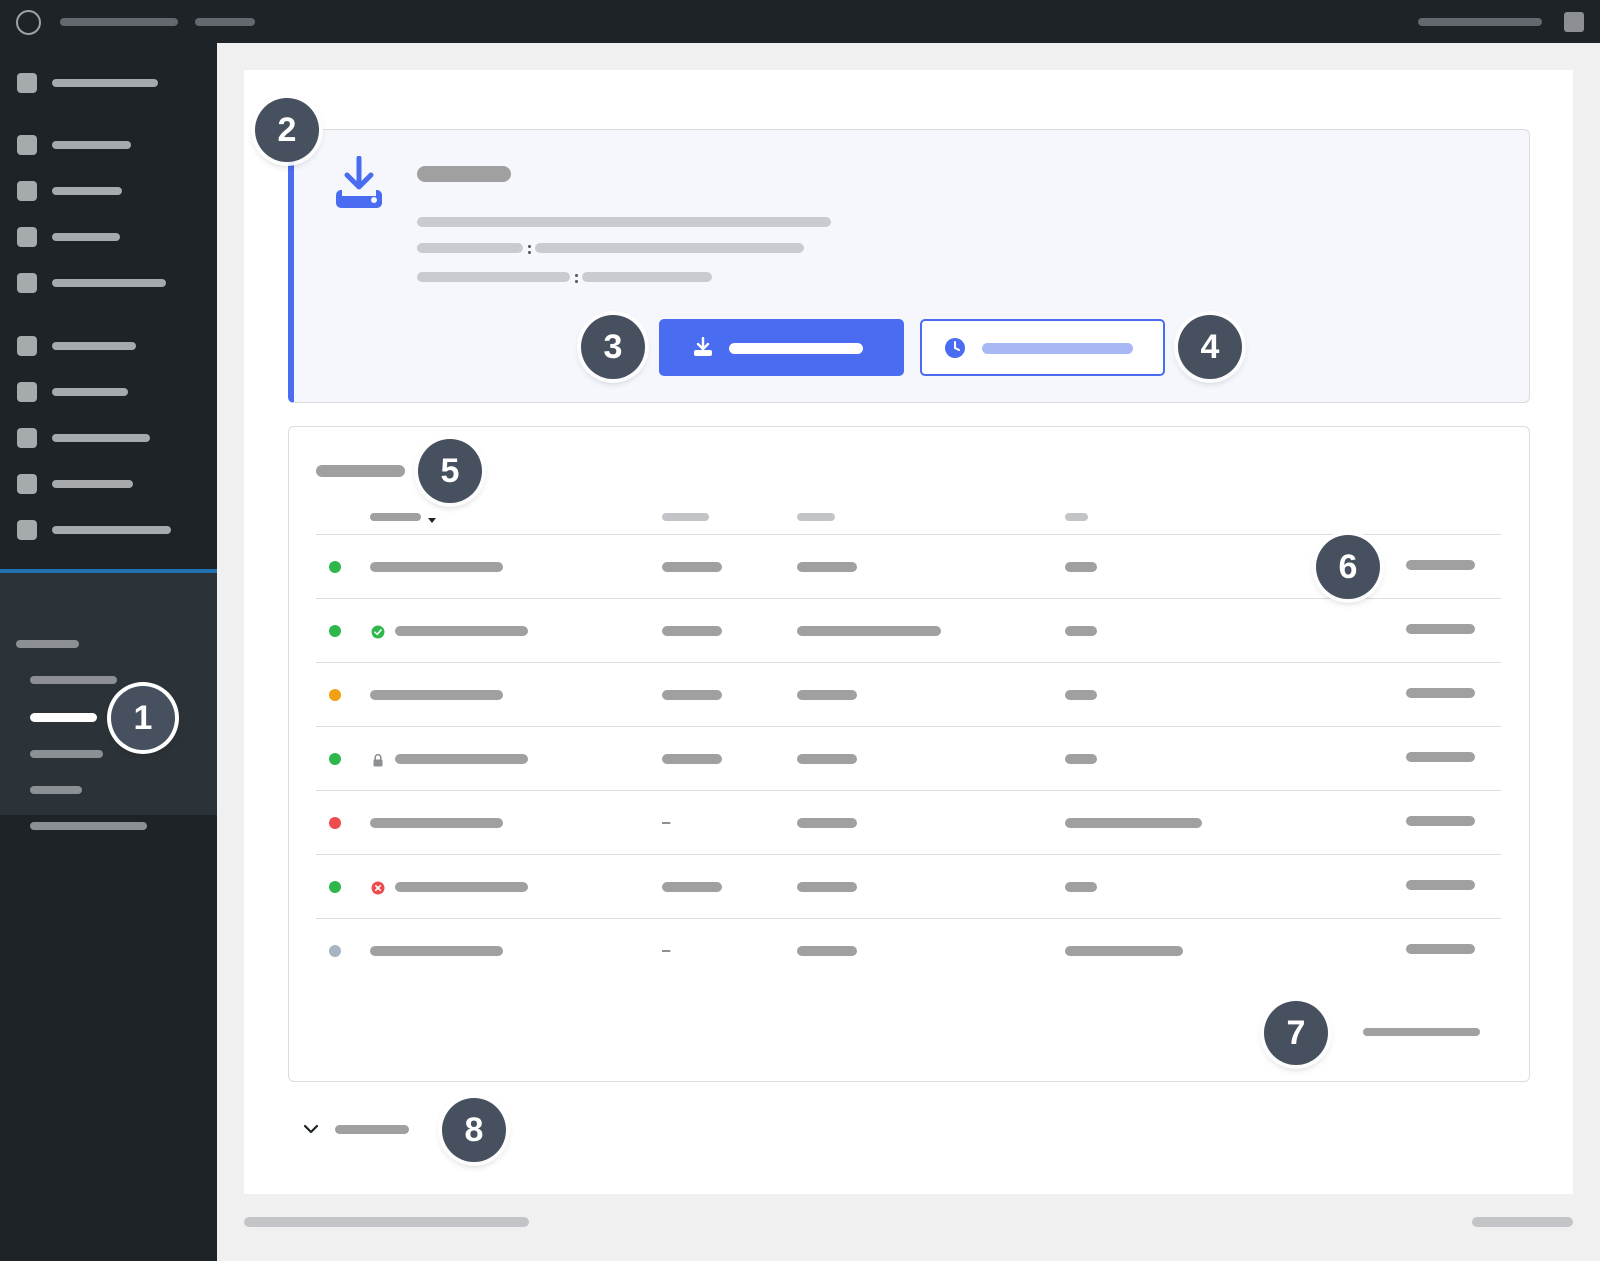 Image resolution: width=1600 pixels, height=1261 pixels. I want to click on callout-badge: 5, so click(450, 471).